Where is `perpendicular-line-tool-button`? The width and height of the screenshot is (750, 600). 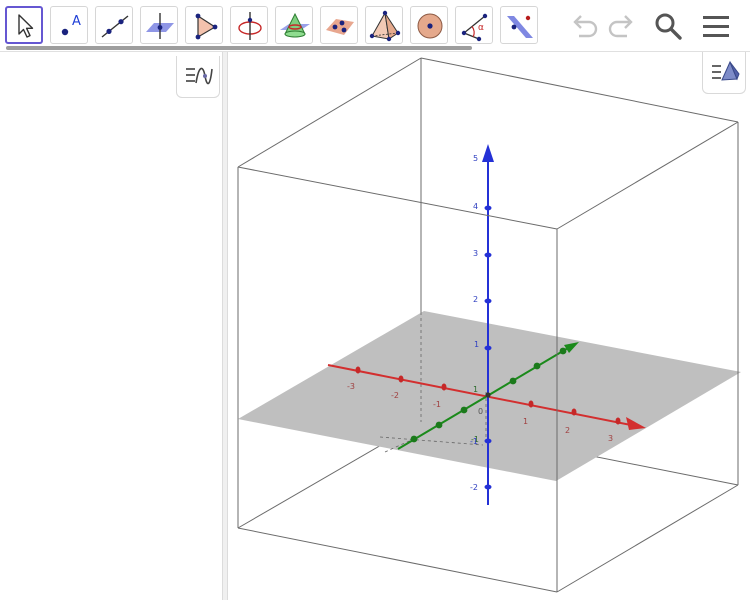 perpendicular-line-tool-button is located at coordinates (159, 25).